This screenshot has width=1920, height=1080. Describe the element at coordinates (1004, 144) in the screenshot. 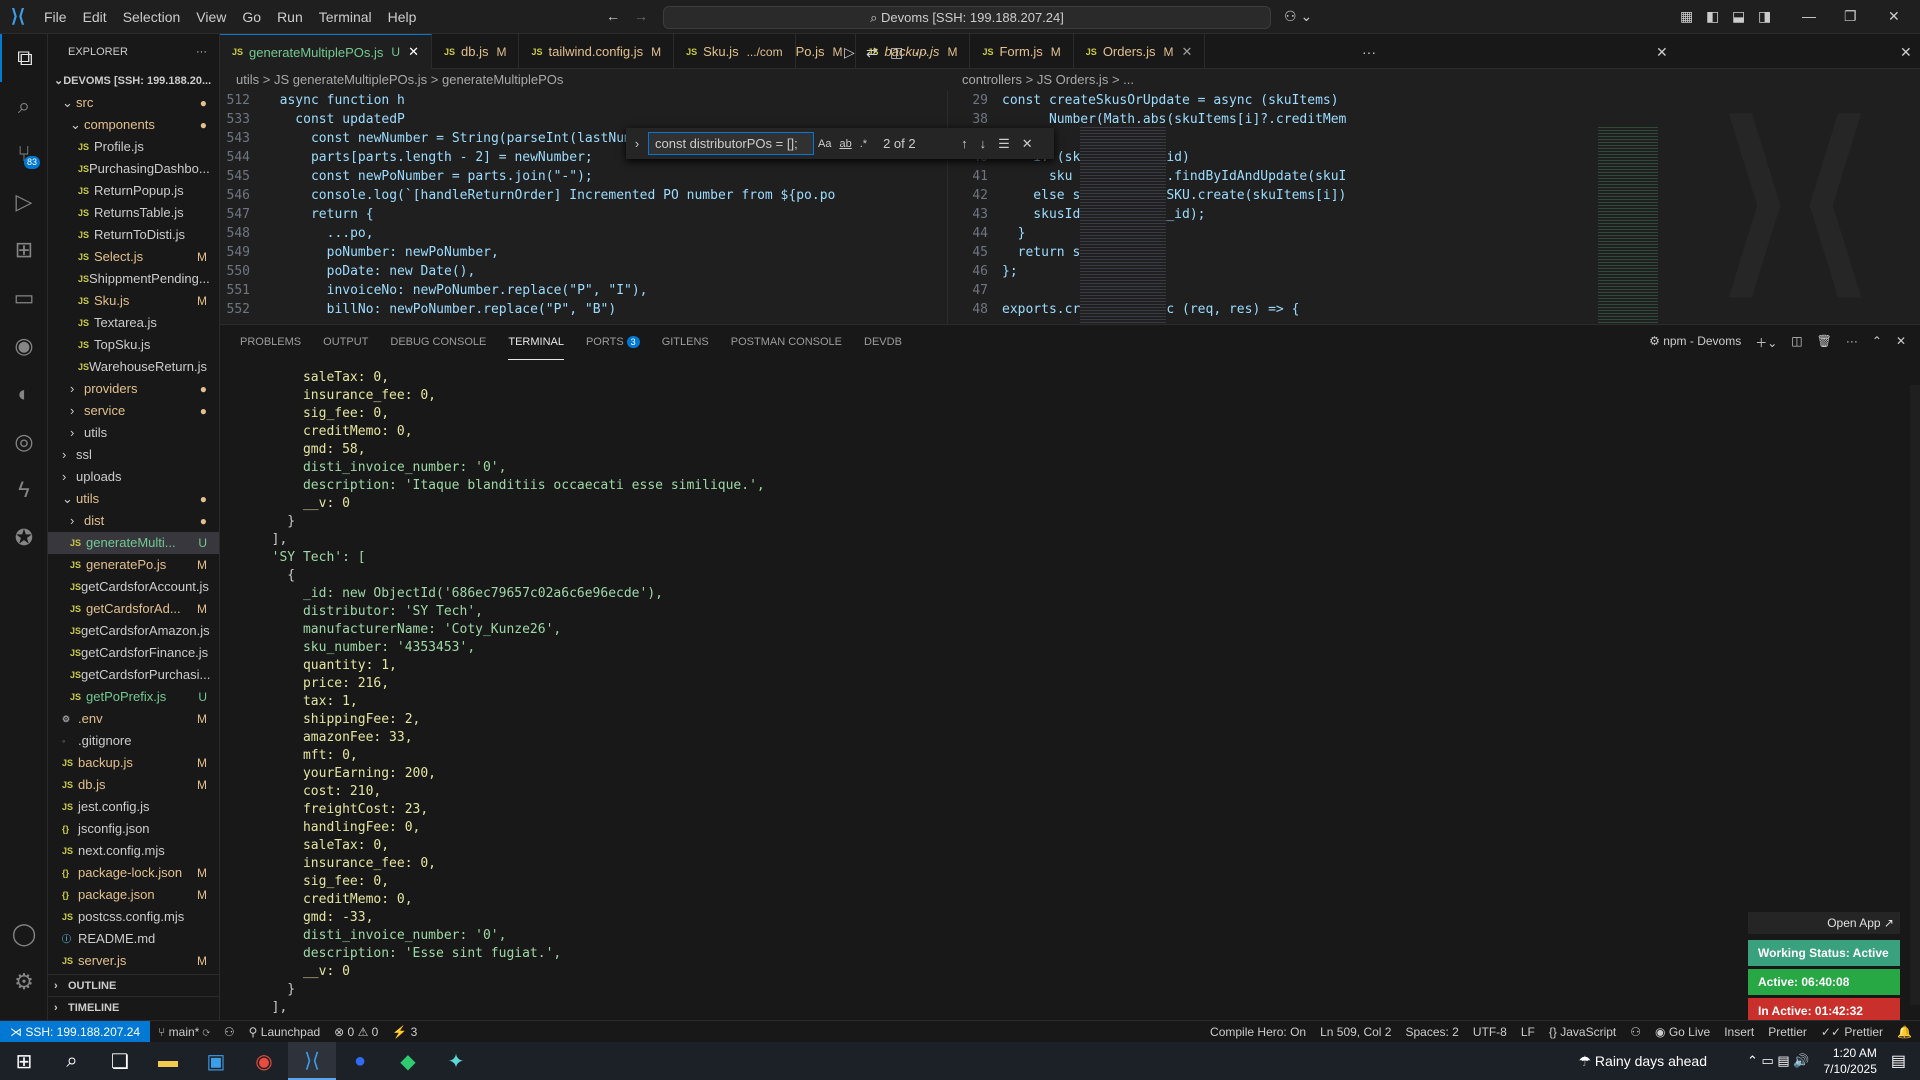

I see `find-in-selection-icon: ☰` at that location.